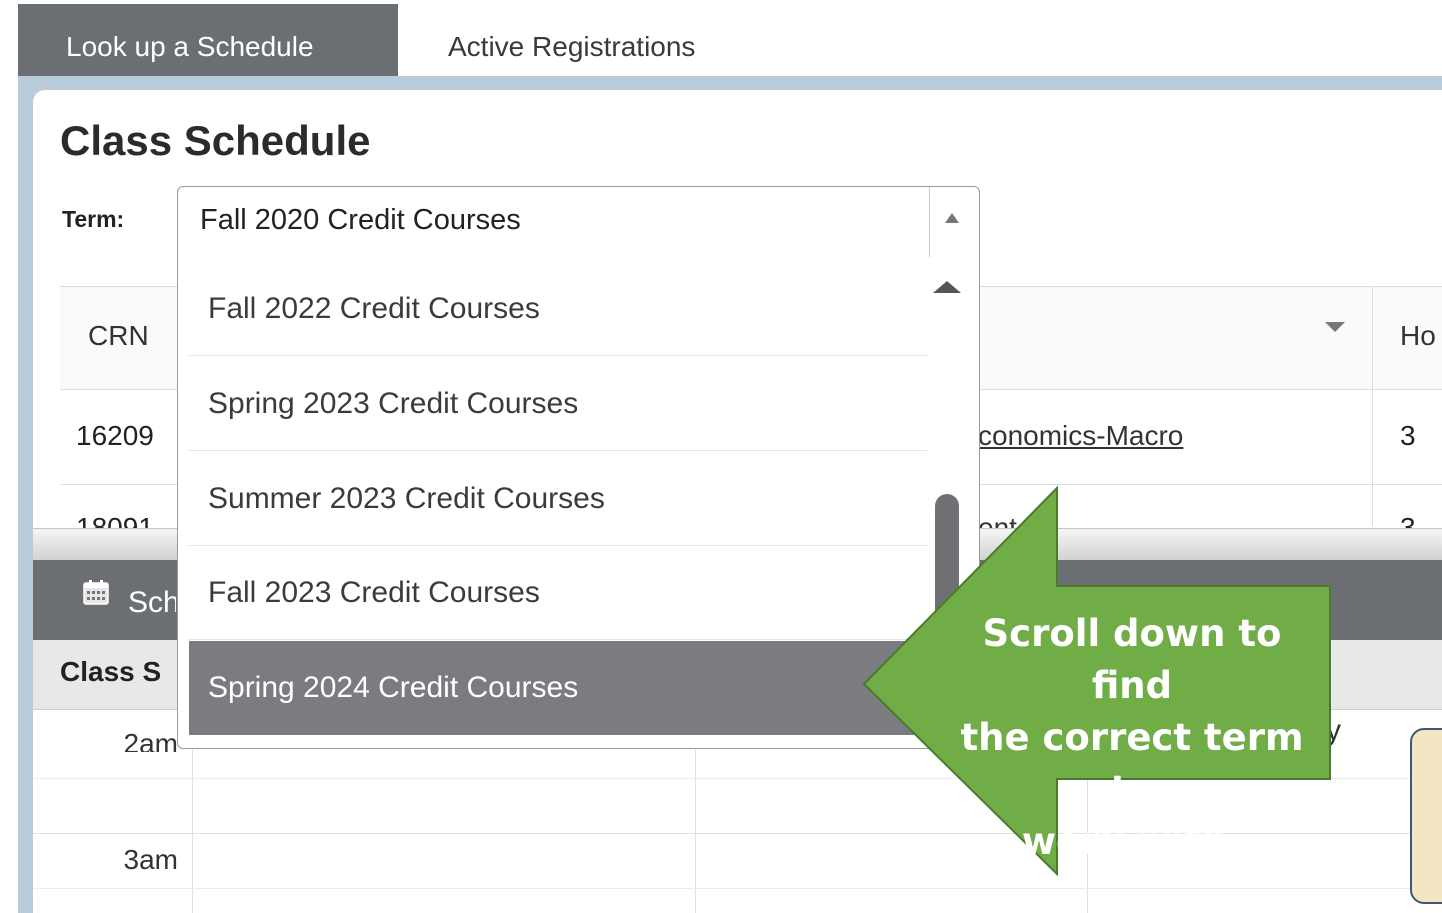 The height and width of the screenshot is (913, 1442). Describe the element at coordinates (1335, 327) in the screenshot. I see `sort-caret-icon` at that location.